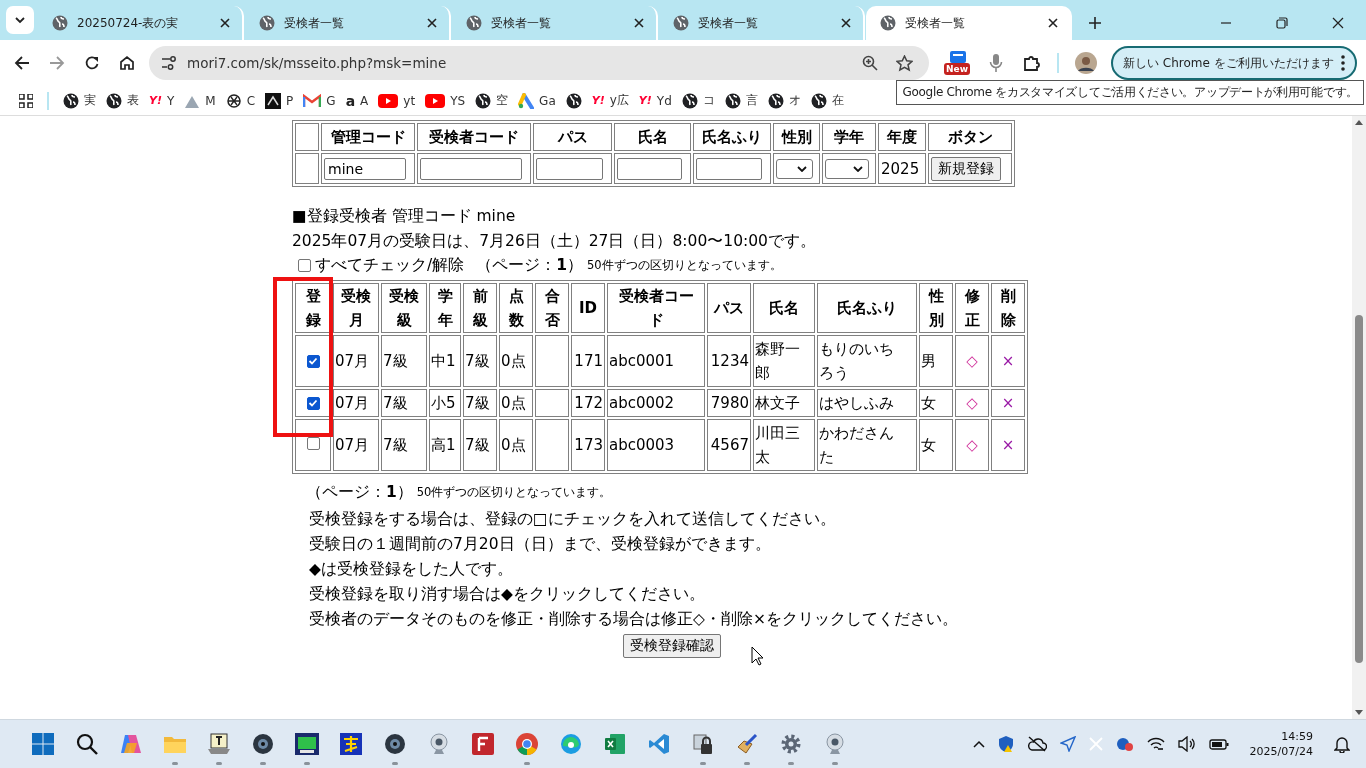 The image size is (1366, 768). I want to click on microphone-icon, so click(996, 63).